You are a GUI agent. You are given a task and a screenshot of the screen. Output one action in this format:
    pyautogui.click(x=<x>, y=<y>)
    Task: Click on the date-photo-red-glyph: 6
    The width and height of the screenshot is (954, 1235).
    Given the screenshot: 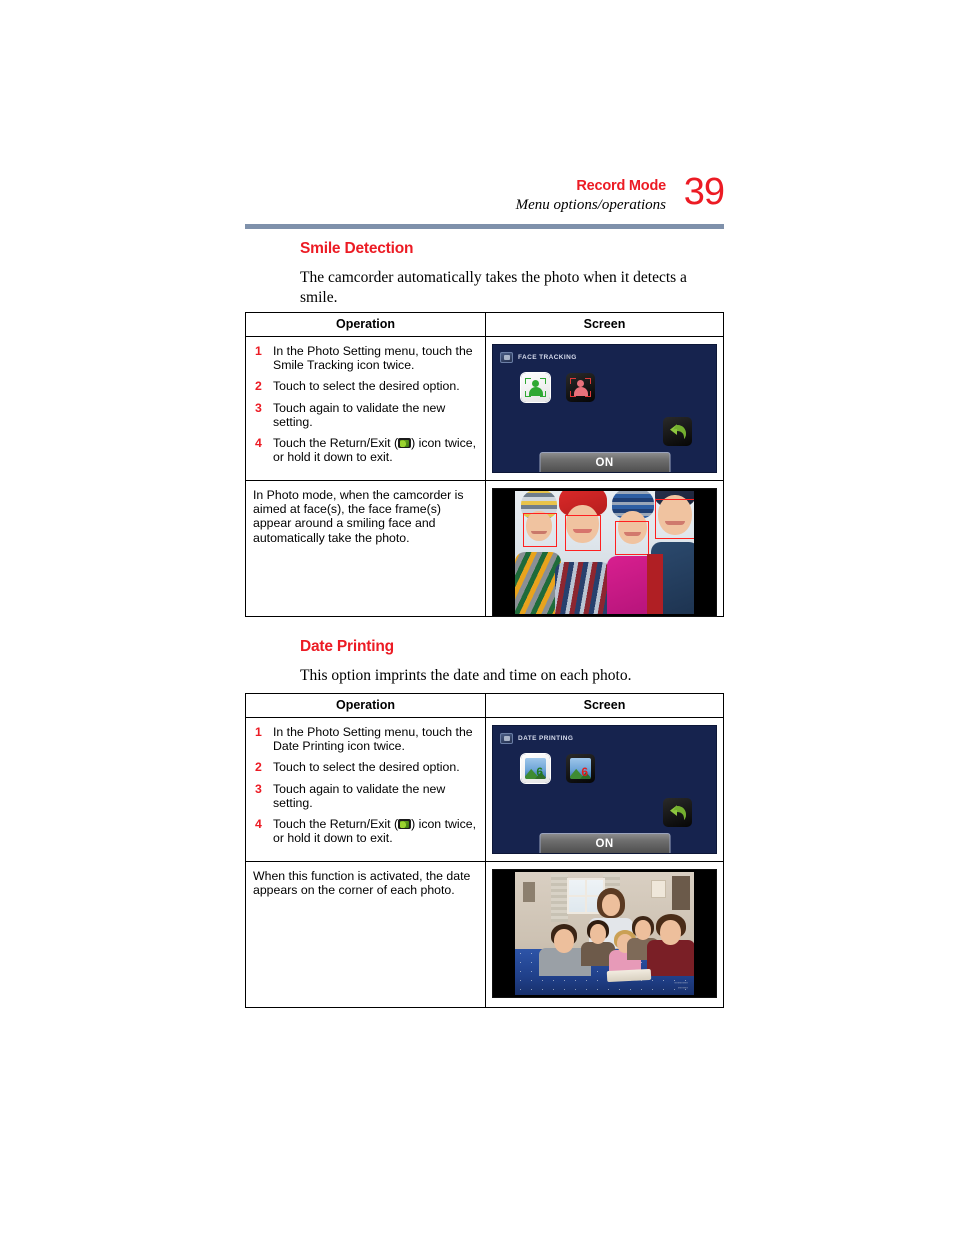 What is the action you would take?
    pyautogui.click(x=580, y=768)
    